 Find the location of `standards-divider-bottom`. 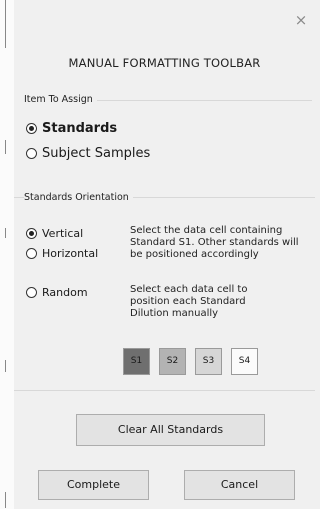

standards-divider-bottom is located at coordinates (164, 390).